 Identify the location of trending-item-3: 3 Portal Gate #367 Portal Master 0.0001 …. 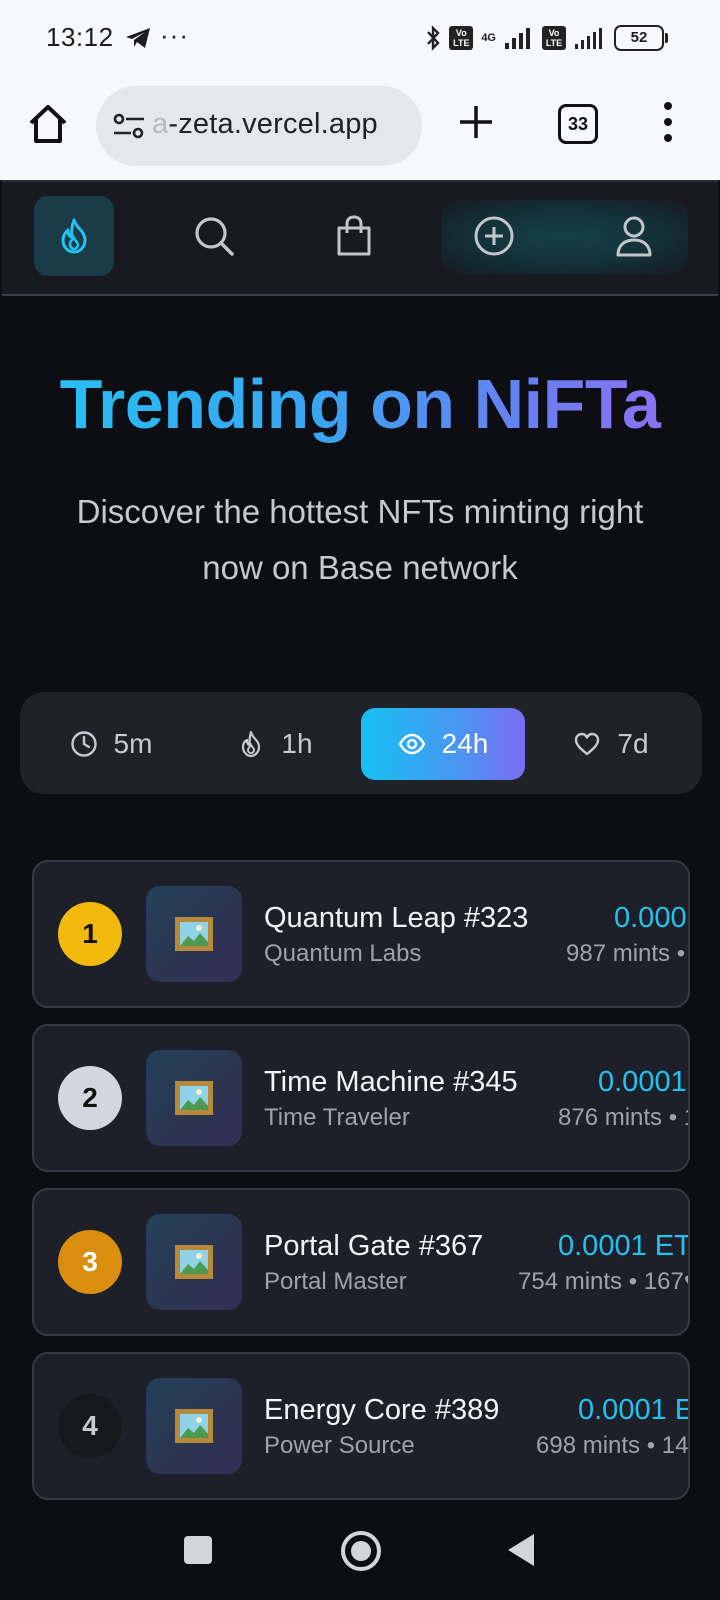
(361, 1262).